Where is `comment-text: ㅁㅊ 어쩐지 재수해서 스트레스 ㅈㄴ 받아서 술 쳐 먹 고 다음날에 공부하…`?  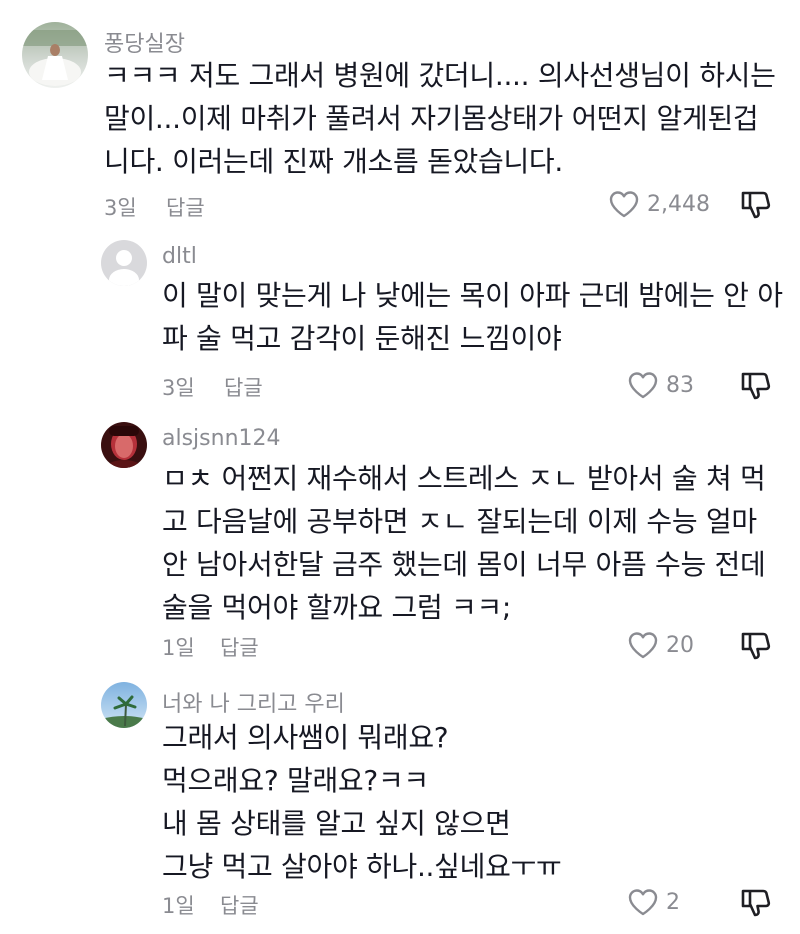 comment-text: ㅁㅊ 어쩐지 재수해서 스트레스 ㅈㄴ 받아서 술 쳐 먹 고 다음날에 공부하… is located at coordinates (464, 543).